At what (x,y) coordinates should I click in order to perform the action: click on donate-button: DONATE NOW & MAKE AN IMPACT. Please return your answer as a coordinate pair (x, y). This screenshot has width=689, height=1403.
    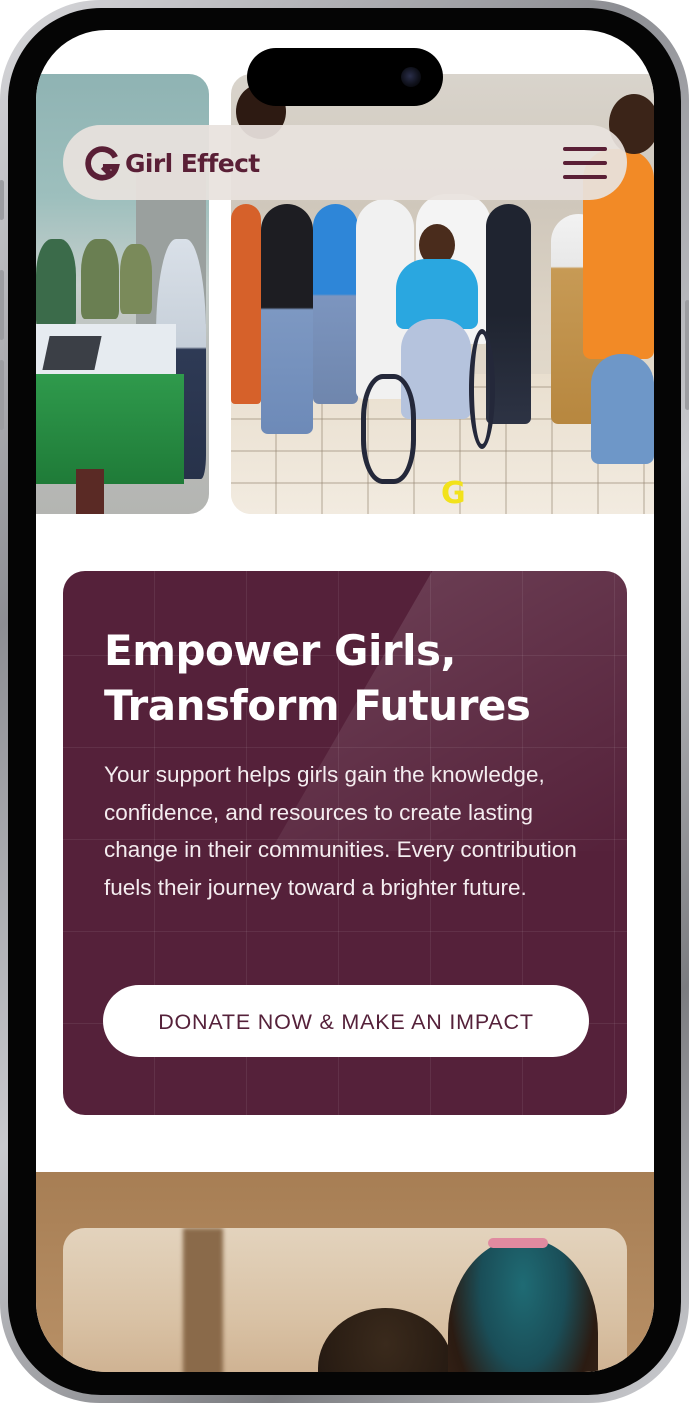
    Looking at the image, I should click on (346, 1021).